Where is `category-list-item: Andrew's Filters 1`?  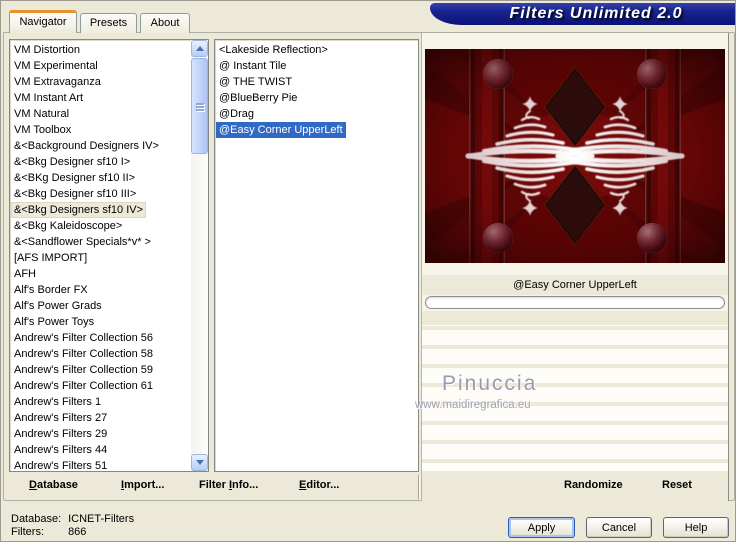
category-list-item: Andrew's Filters 1 is located at coordinates (100, 402).